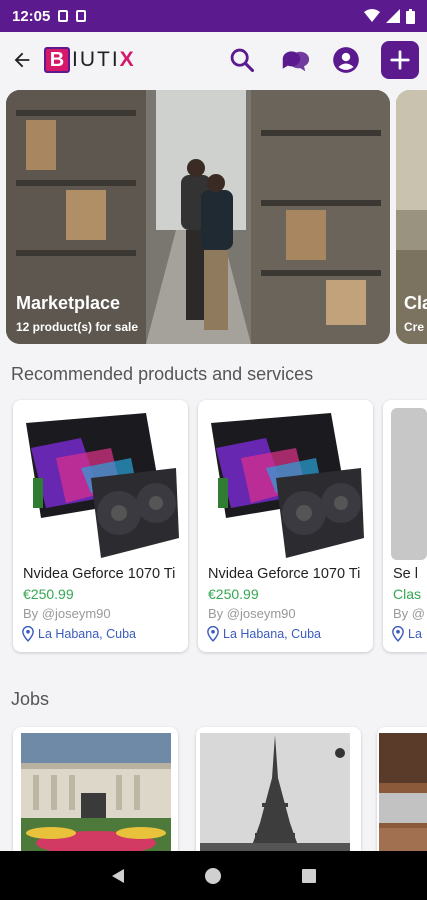 This screenshot has height=900, width=427. What do you see at coordinates (414, 327) in the screenshot?
I see `hero-subtitle: Cre` at bounding box center [414, 327].